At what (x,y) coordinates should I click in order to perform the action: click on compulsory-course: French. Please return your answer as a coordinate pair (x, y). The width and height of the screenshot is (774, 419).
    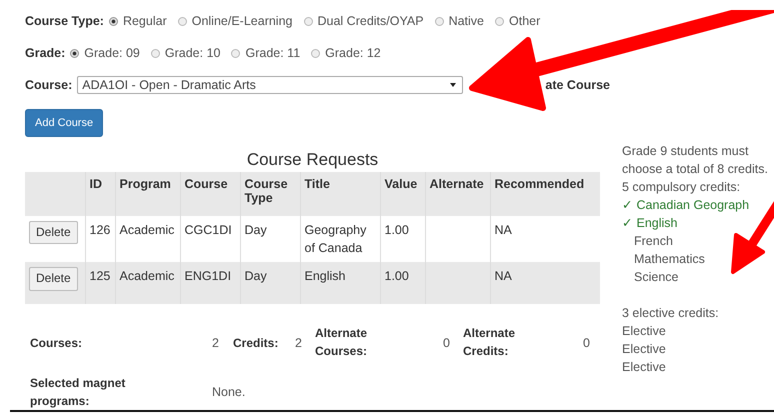
    Looking at the image, I should click on (653, 241).